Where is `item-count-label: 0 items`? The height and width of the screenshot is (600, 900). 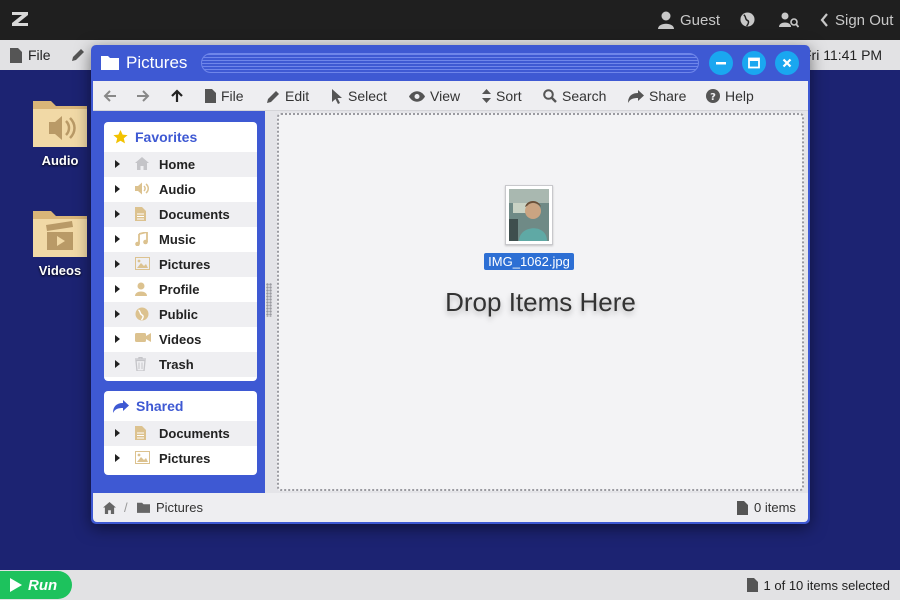
item-count-label: 0 items is located at coordinates (775, 507).